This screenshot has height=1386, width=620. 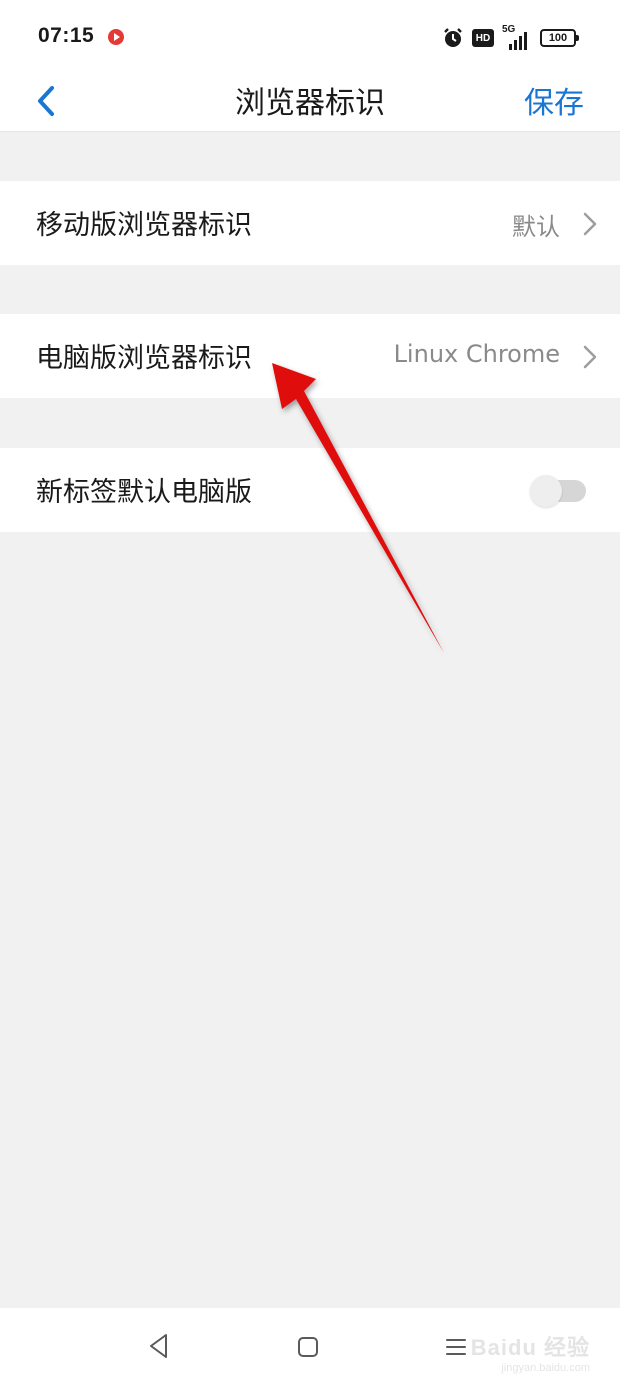 I want to click on status-icons: HD 5G 100, so click(x=510, y=38).